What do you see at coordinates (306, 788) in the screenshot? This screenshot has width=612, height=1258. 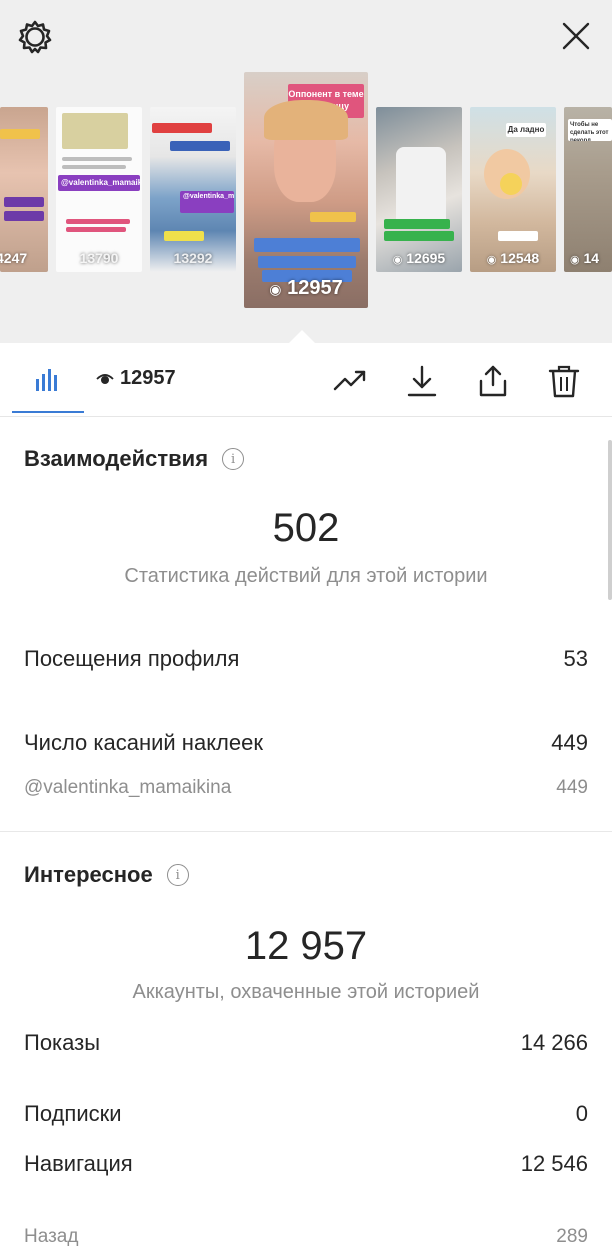 I see `stat-sub-row: @valentinka_mamaikina 449` at bounding box center [306, 788].